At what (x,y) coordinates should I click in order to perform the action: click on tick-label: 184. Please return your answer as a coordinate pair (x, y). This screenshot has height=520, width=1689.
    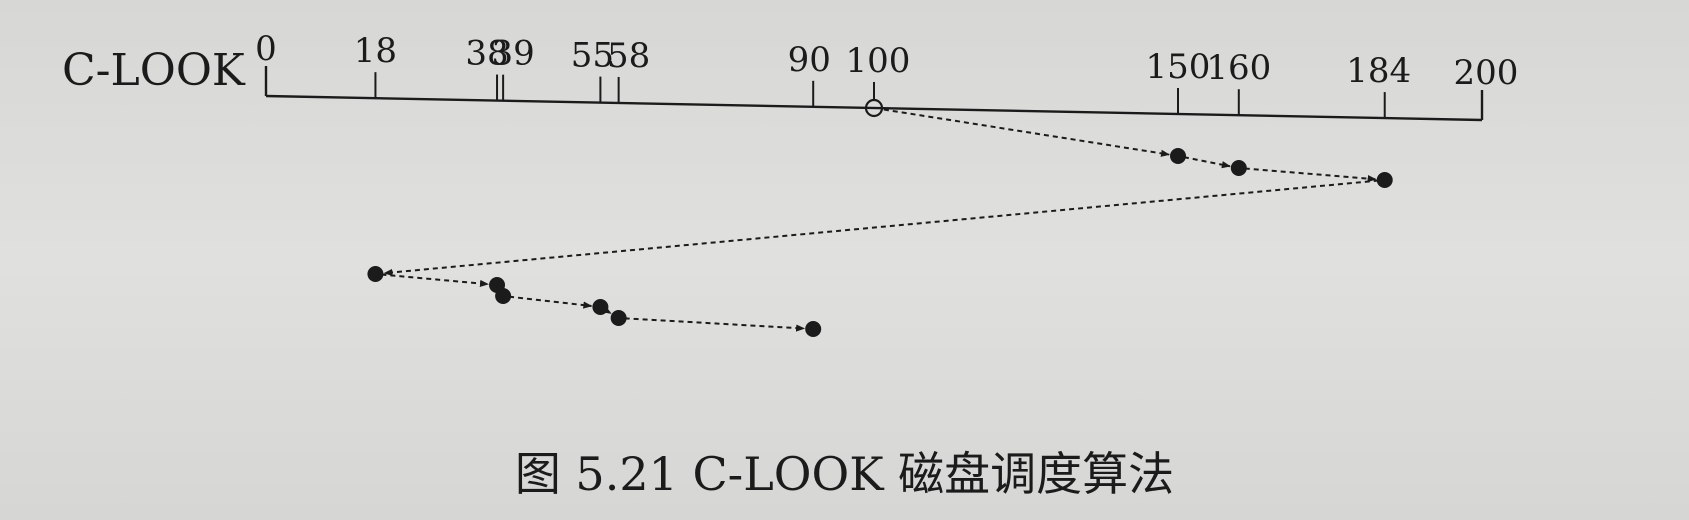
    Looking at the image, I should click on (1378, 71).